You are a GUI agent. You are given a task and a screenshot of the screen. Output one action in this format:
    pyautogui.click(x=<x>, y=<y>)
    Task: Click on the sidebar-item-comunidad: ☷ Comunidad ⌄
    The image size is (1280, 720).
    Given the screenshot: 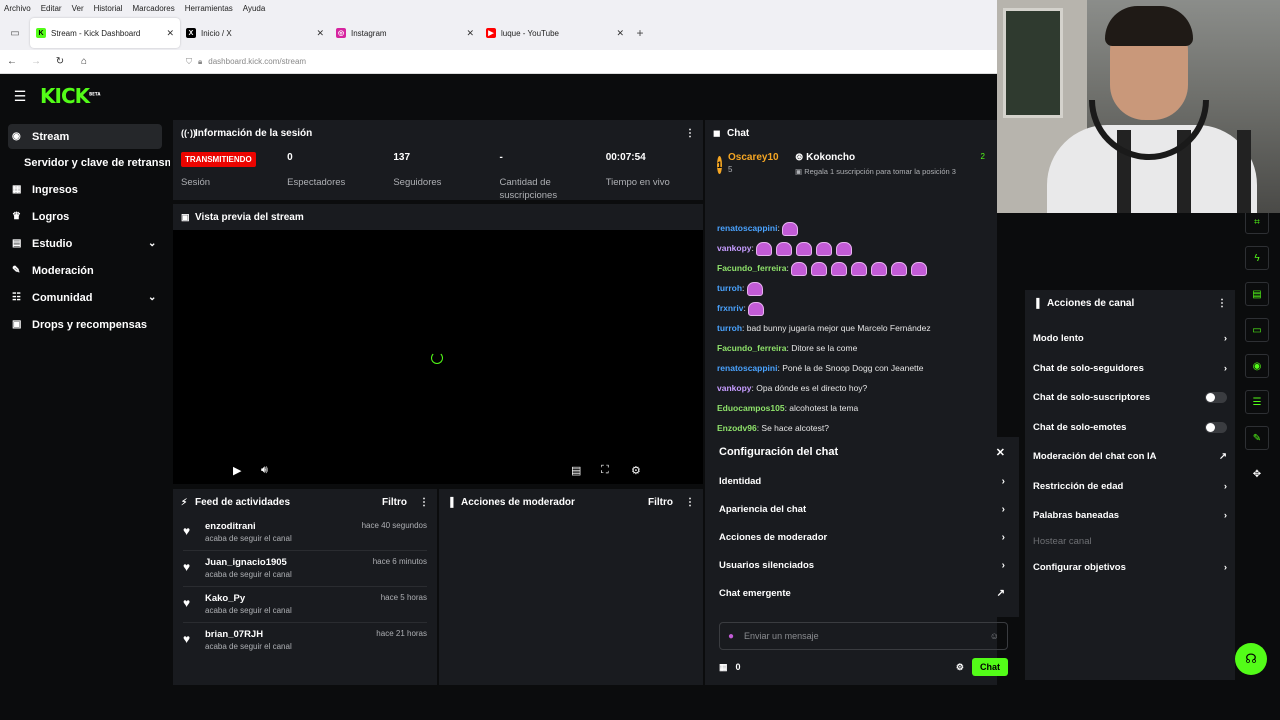 What is the action you would take?
    pyautogui.click(x=85, y=297)
    